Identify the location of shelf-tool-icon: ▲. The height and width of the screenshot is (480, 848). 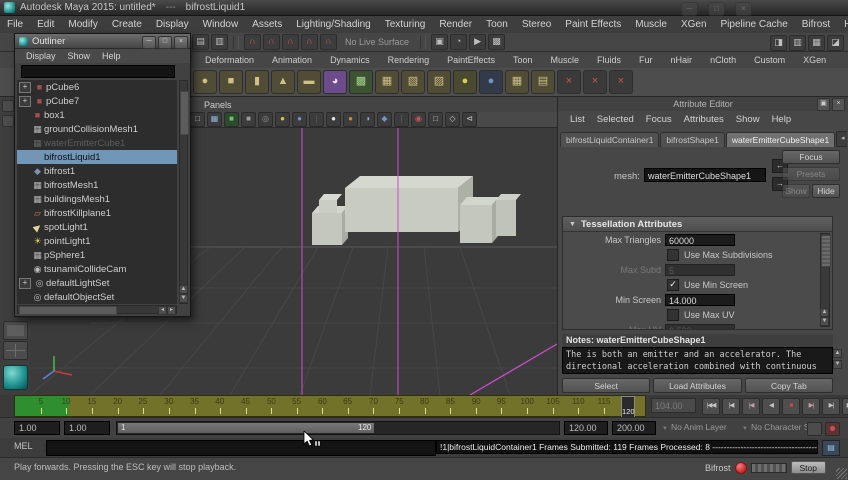
(283, 82).